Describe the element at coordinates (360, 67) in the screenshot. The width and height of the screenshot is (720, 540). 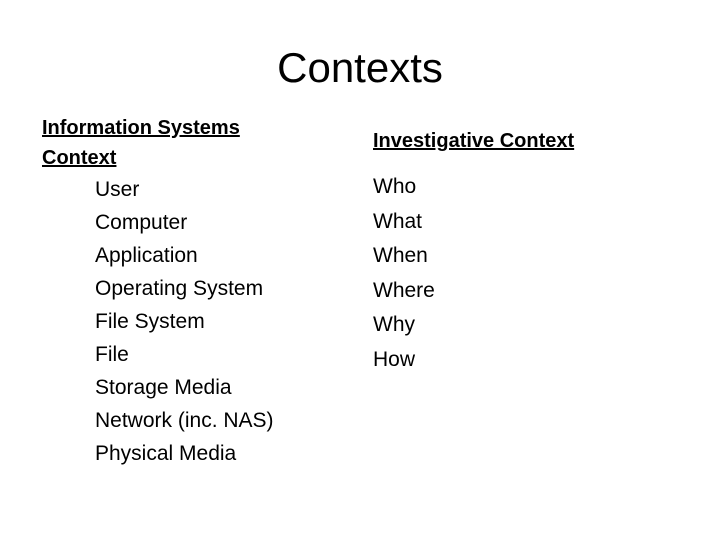
I see `slide-title: Contexts` at that location.